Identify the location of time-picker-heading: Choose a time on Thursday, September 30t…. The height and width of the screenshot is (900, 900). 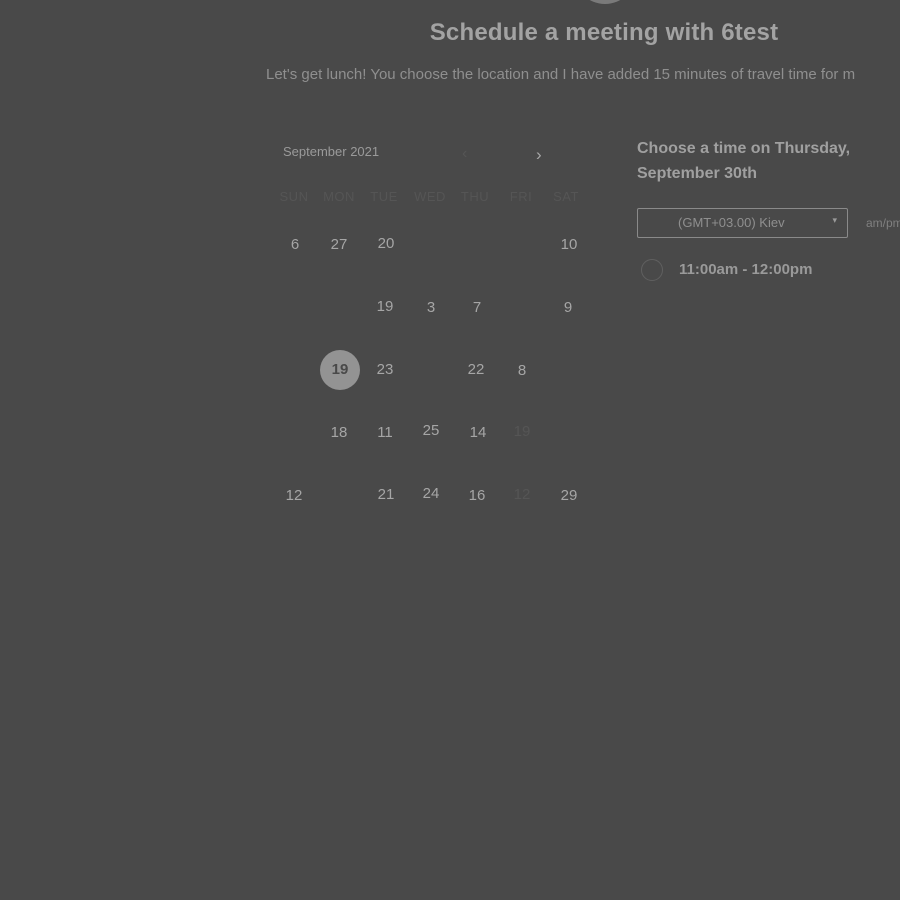
(744, 161).